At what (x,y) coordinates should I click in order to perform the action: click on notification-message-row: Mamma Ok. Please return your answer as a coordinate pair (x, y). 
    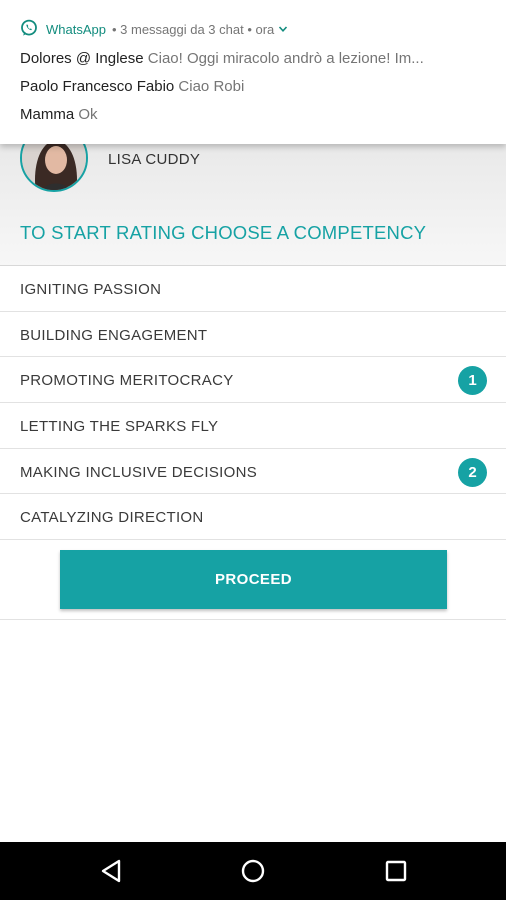
    Looking at the image, I should click on (251, 114).